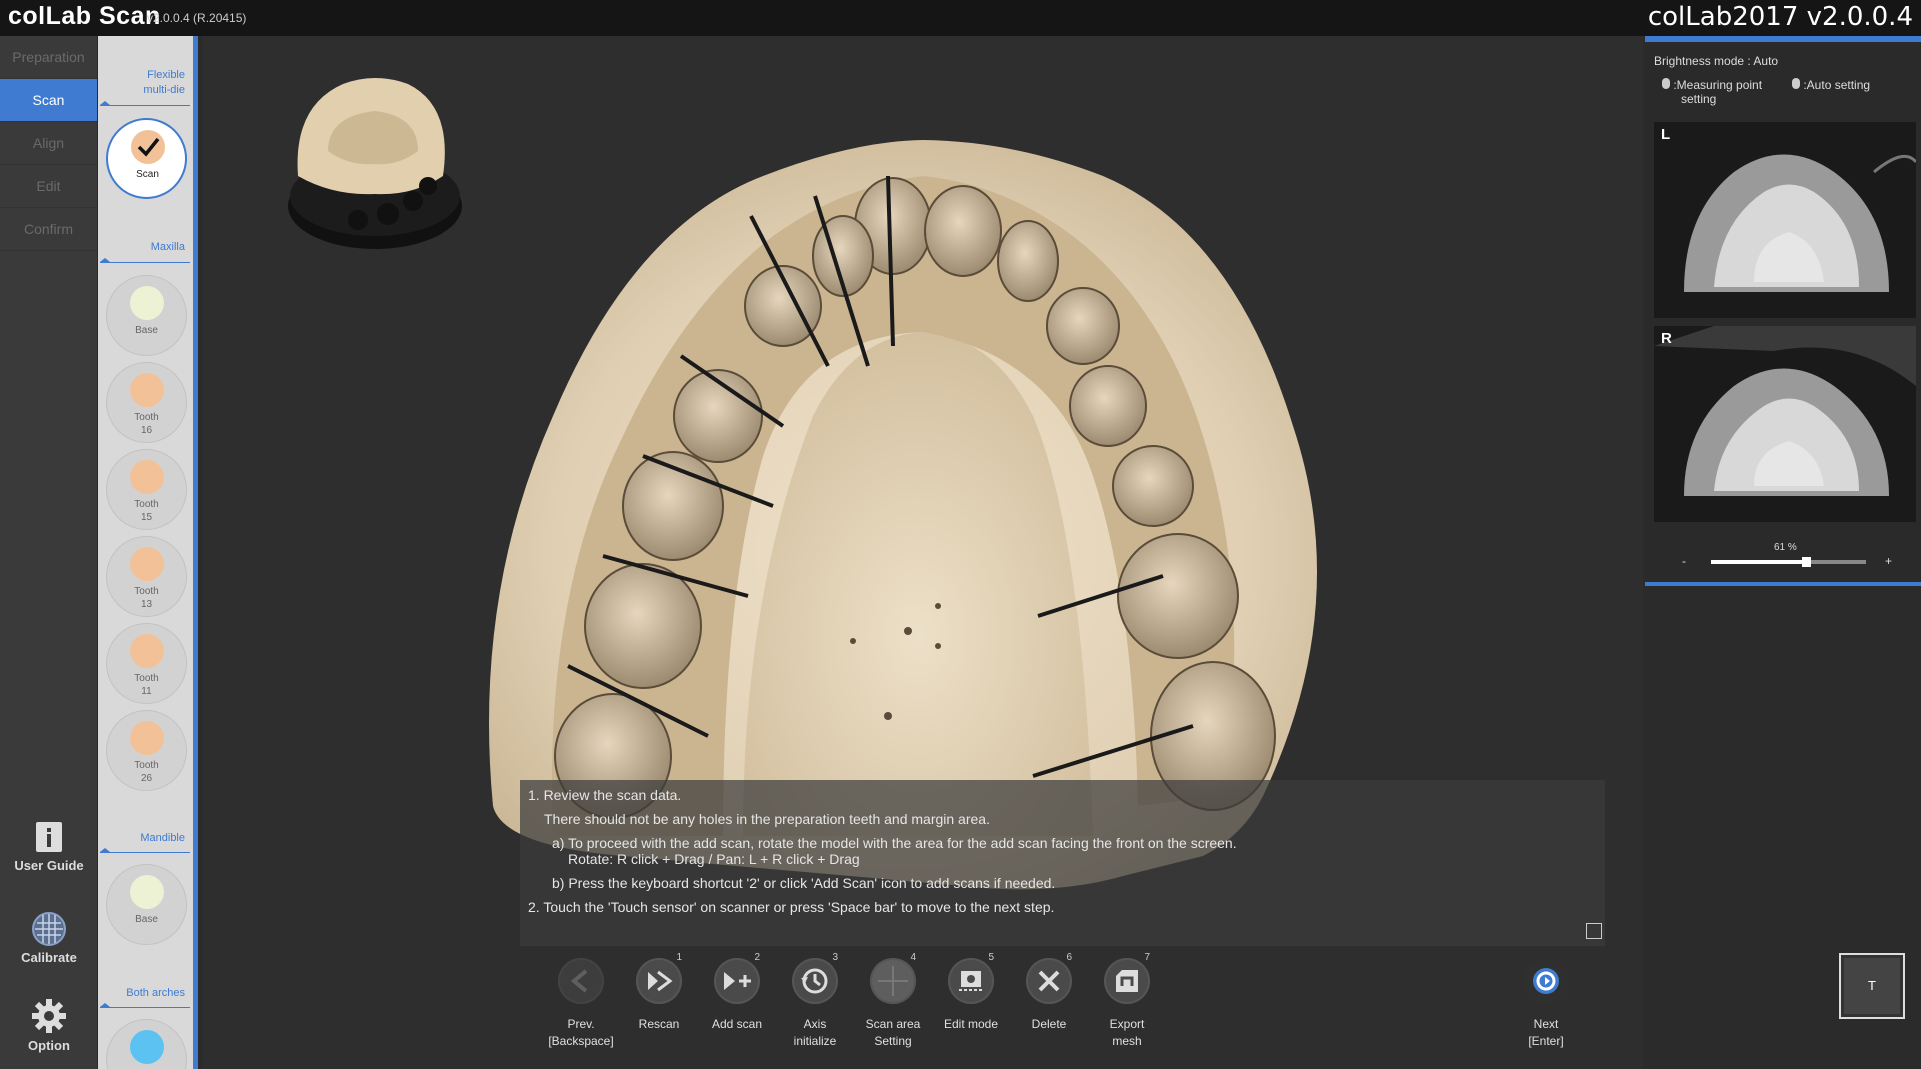 The height and width of the screenshot is (1069, 1921). I want to click on shortcut-number: 5, so click(991, 957).